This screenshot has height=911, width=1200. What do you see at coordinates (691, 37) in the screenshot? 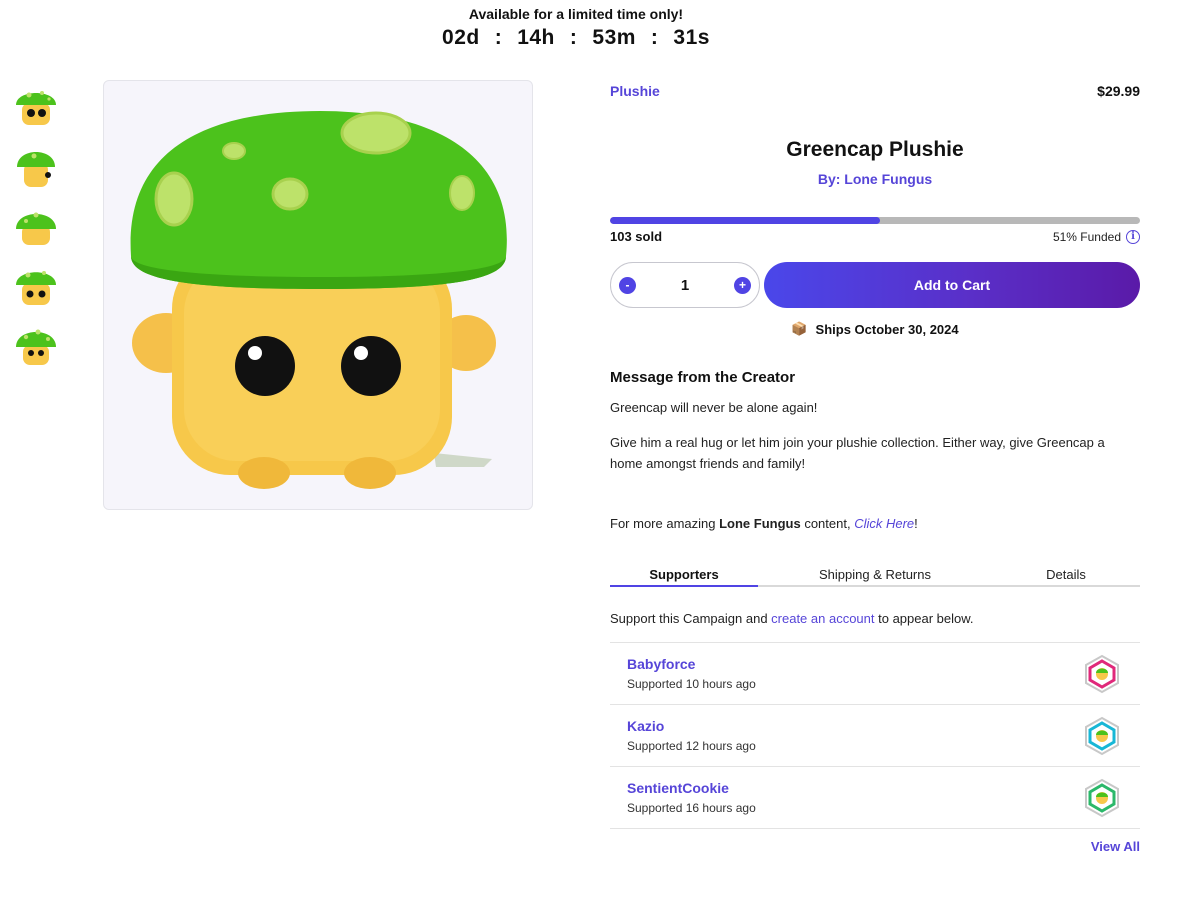
I see `countdown-seconds: 31s` at bounding box center [691, 37].